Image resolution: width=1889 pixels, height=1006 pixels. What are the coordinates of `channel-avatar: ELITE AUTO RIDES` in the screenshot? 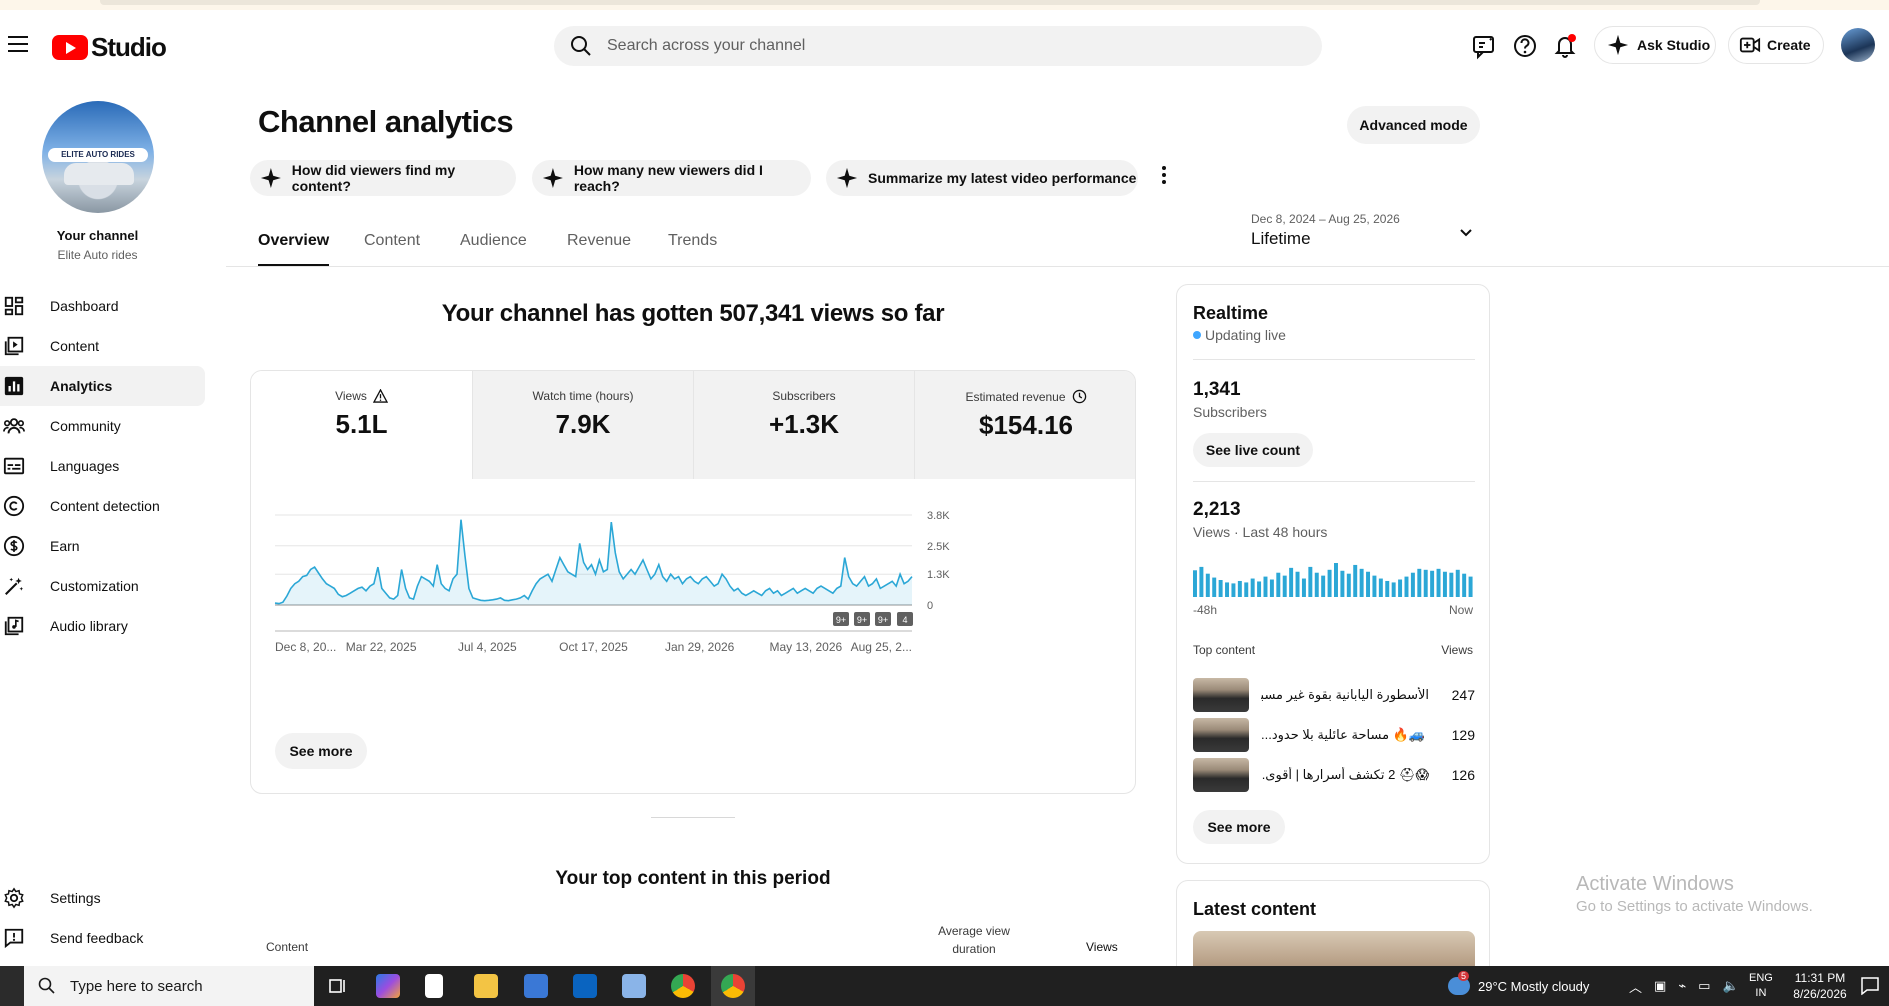 It's located at (98, 157).